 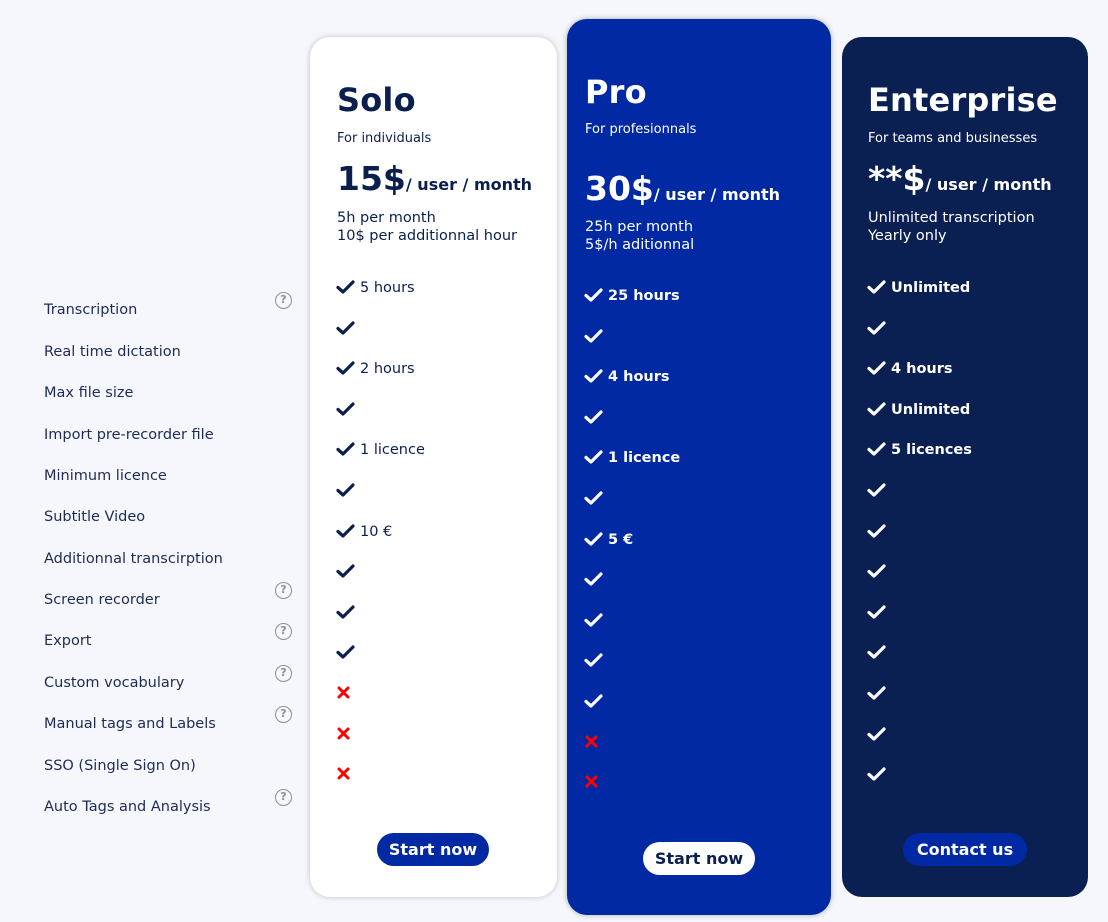 I want to click on plan-description: Unlimited transcription Yearly only, so click(x=951, y=227).